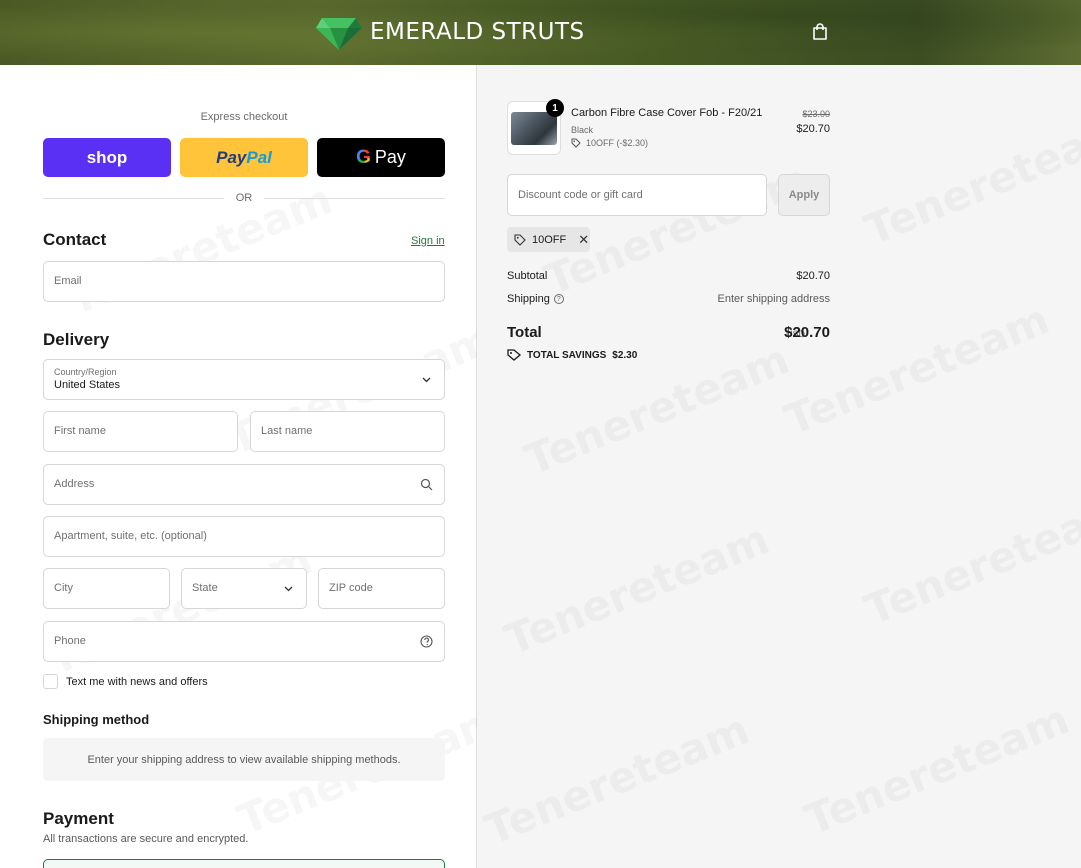  Describe the element at coordinates (231, 157) in the screenshot. I see `paypal-label-pay: Pay` at that location.